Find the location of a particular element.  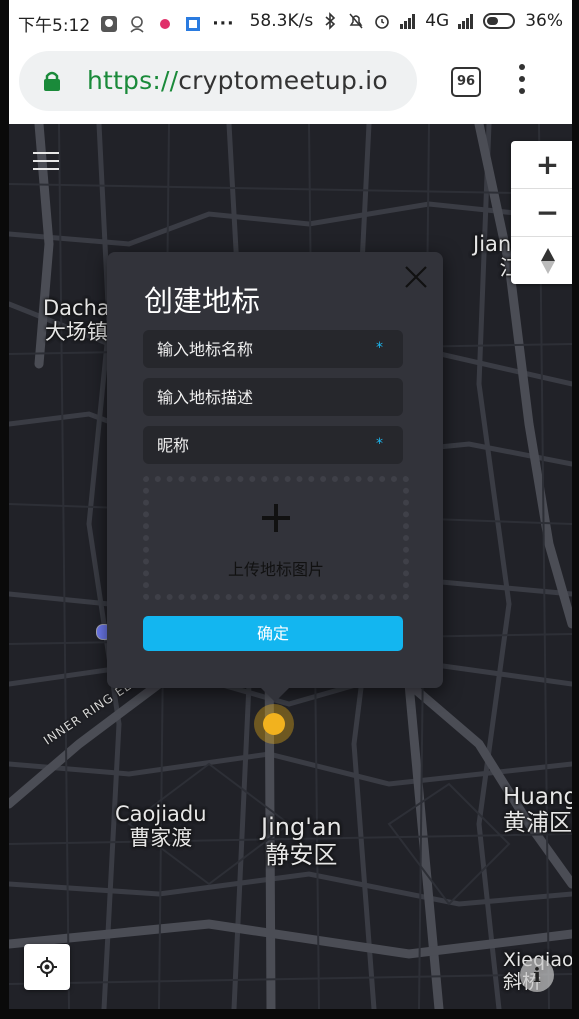

status-time: 下午5:12 is located at coordinates (54, 26).